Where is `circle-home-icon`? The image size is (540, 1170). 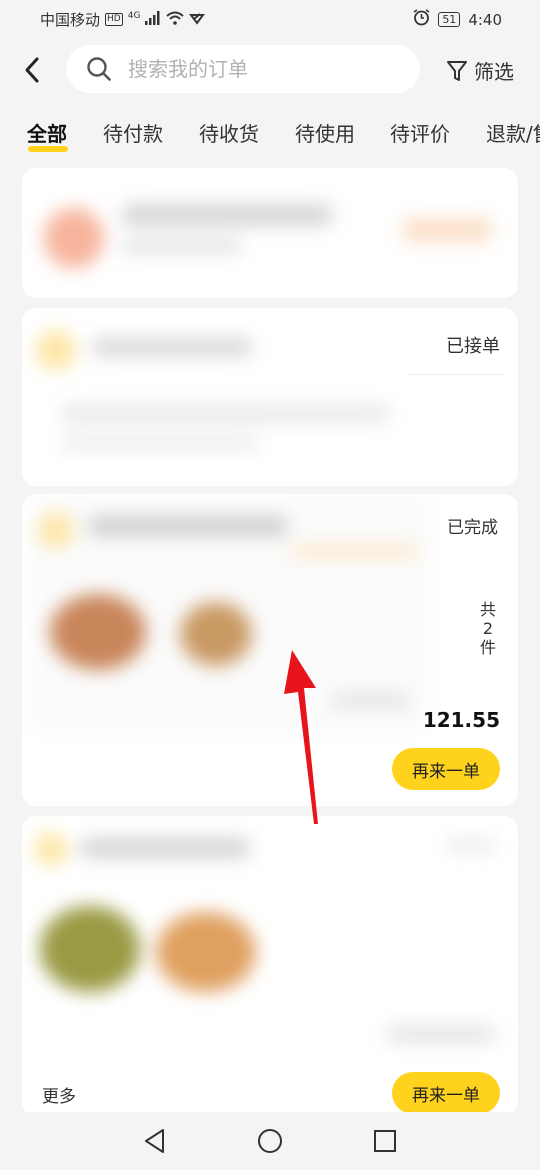 circle-home-icon is located at coordinates (270, 1141).